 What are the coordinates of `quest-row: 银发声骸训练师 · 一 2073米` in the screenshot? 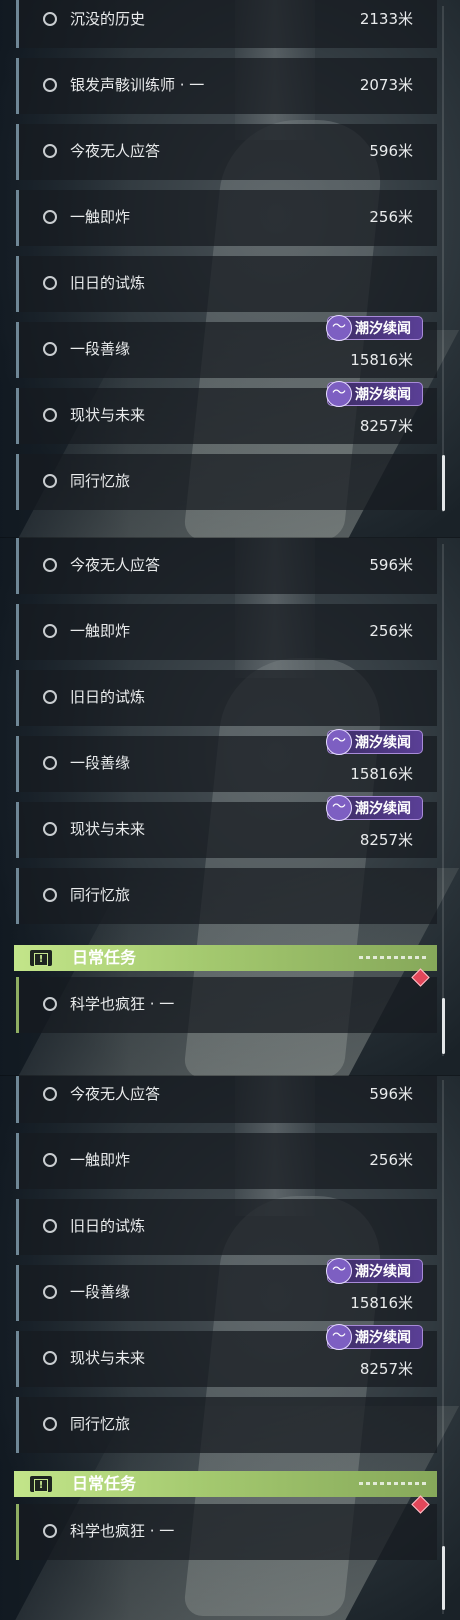 It's located at (226, 86).